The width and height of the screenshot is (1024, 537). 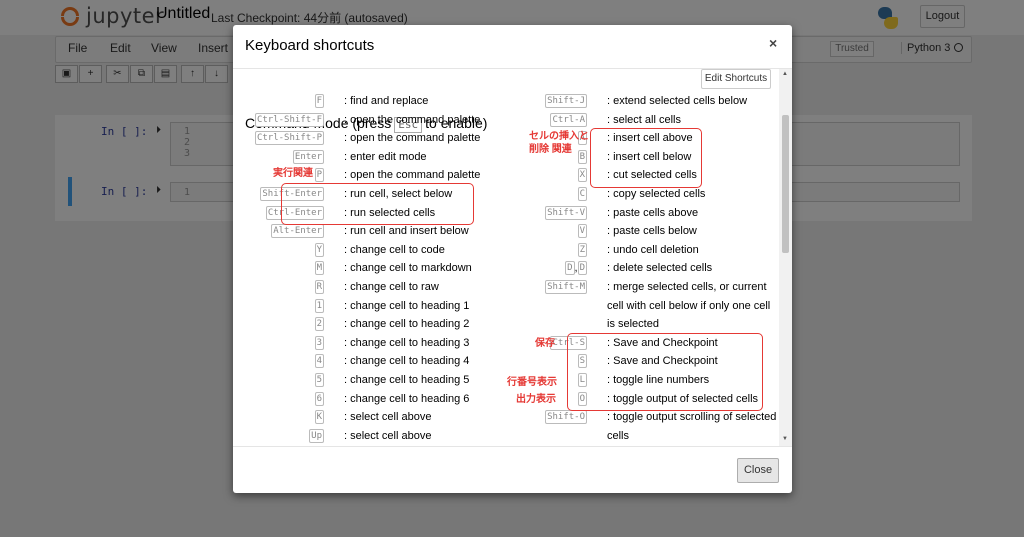 What do you see at coordinates (665, 372) in the screenshot?
I see `annotation-box-save-view` at bounding box center [665, 372].